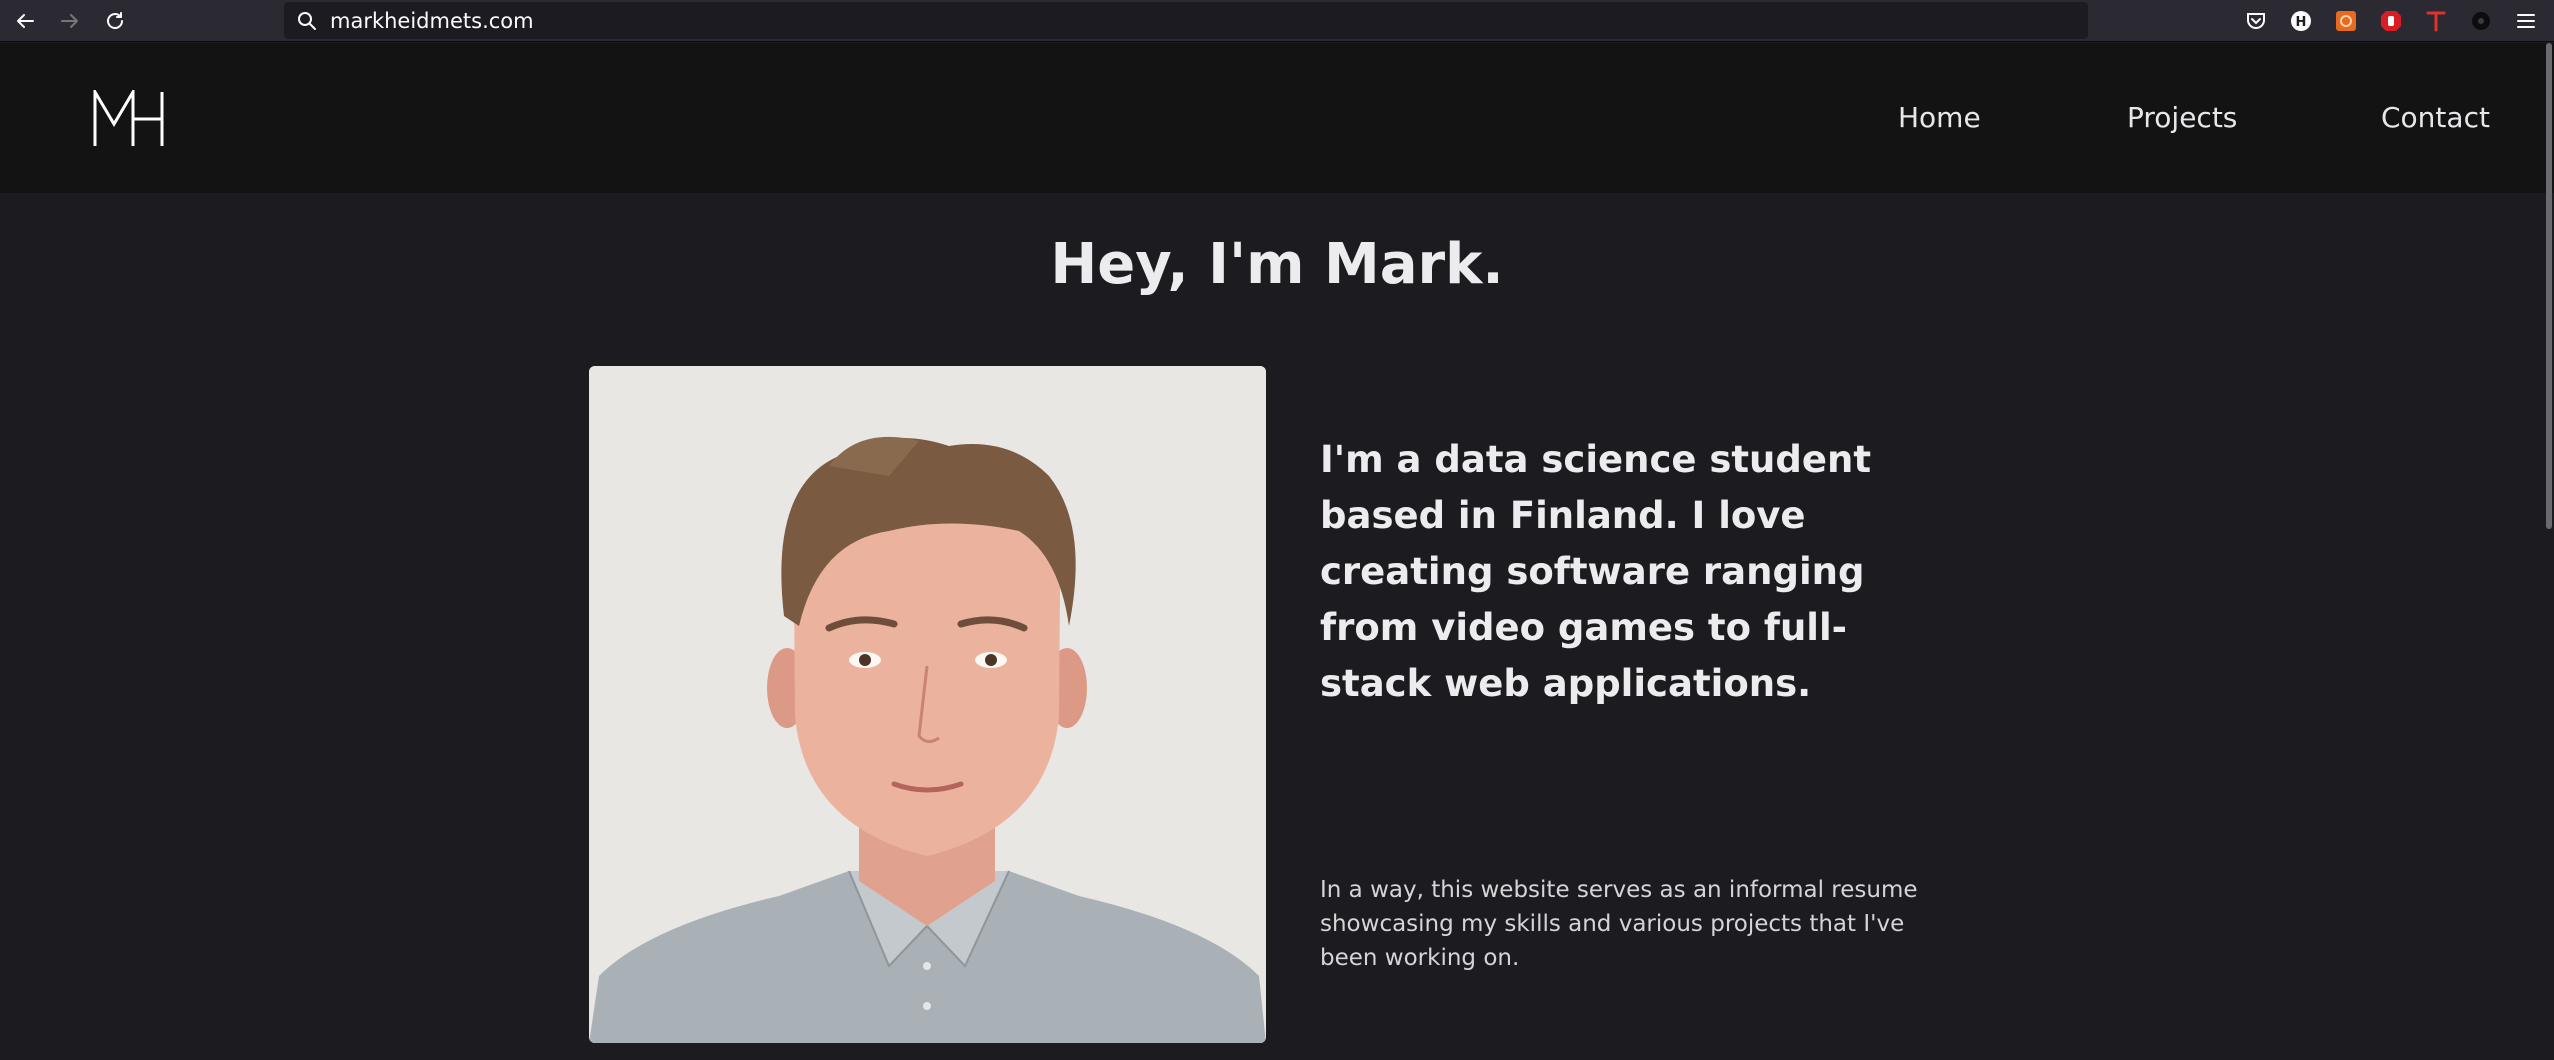  Describe the element at coordinates (1277, 118) in the screenshot. I see `site-header: Home Projects Contact` at that location.